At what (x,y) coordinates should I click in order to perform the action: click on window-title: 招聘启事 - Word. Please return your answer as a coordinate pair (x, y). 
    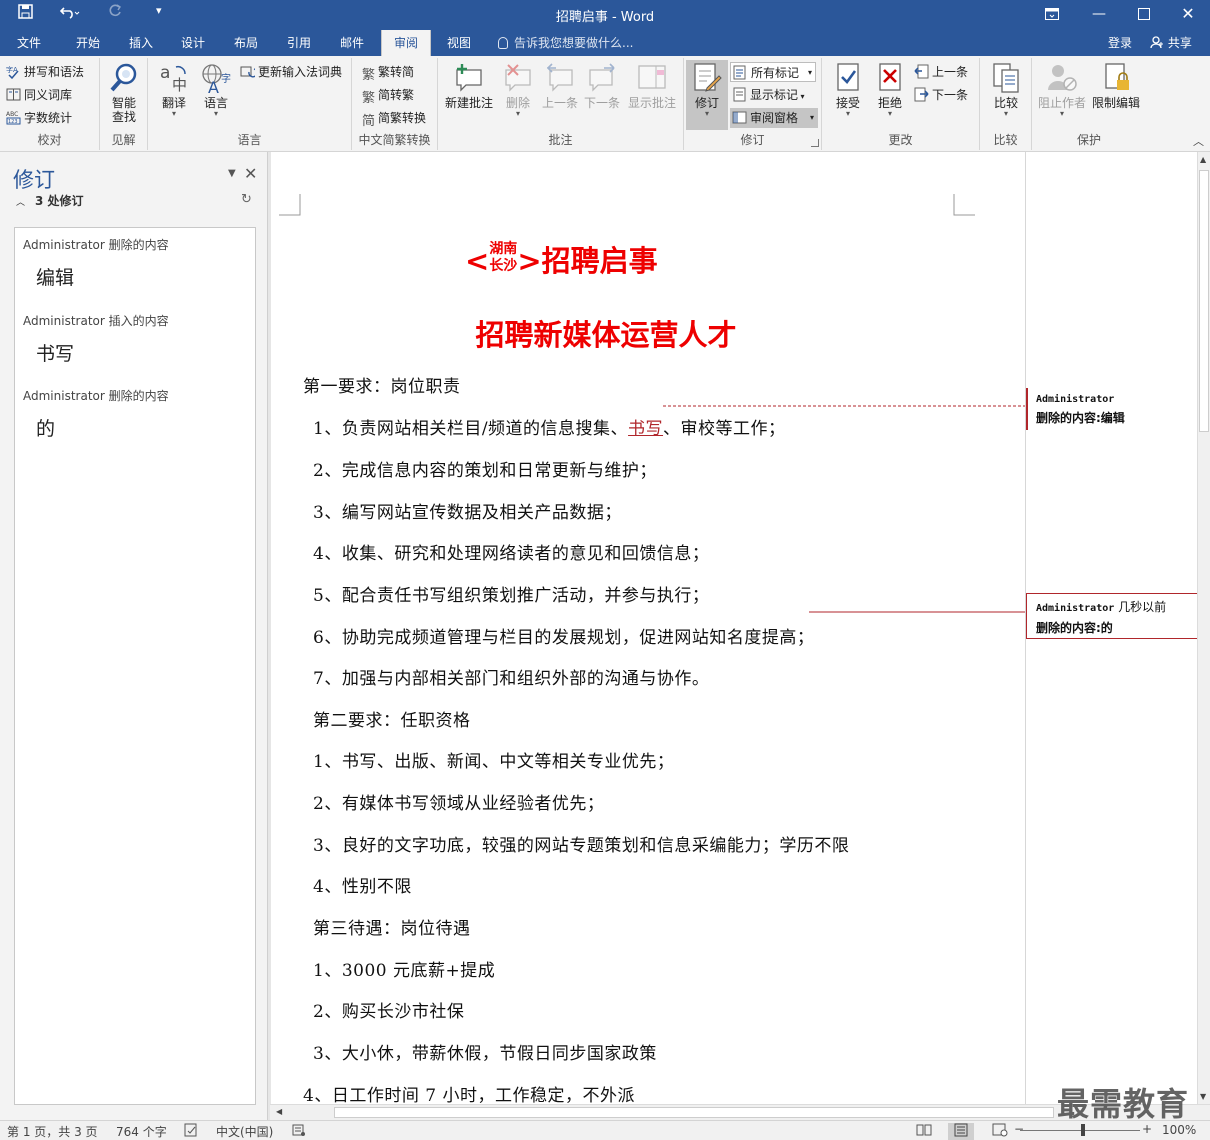
    Looking at the image, I should click on (605, 17).